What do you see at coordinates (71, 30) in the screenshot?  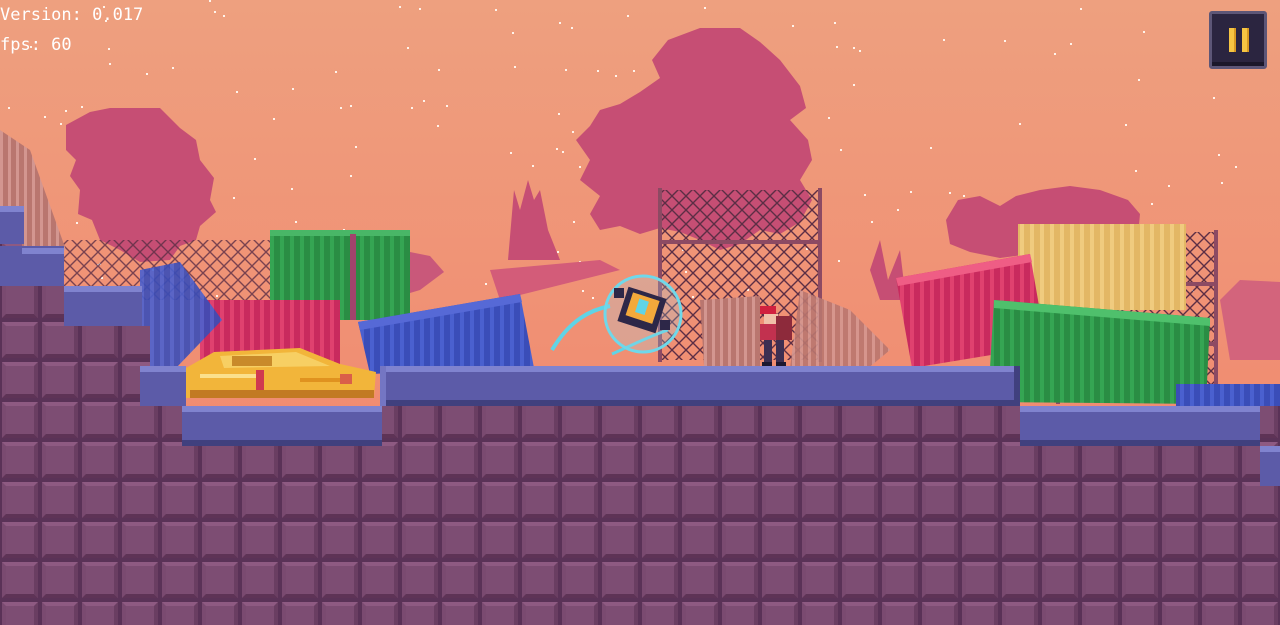 I see `debug-overlay: Version: 0.017 fps: 60` at bounding box center [71, 30].